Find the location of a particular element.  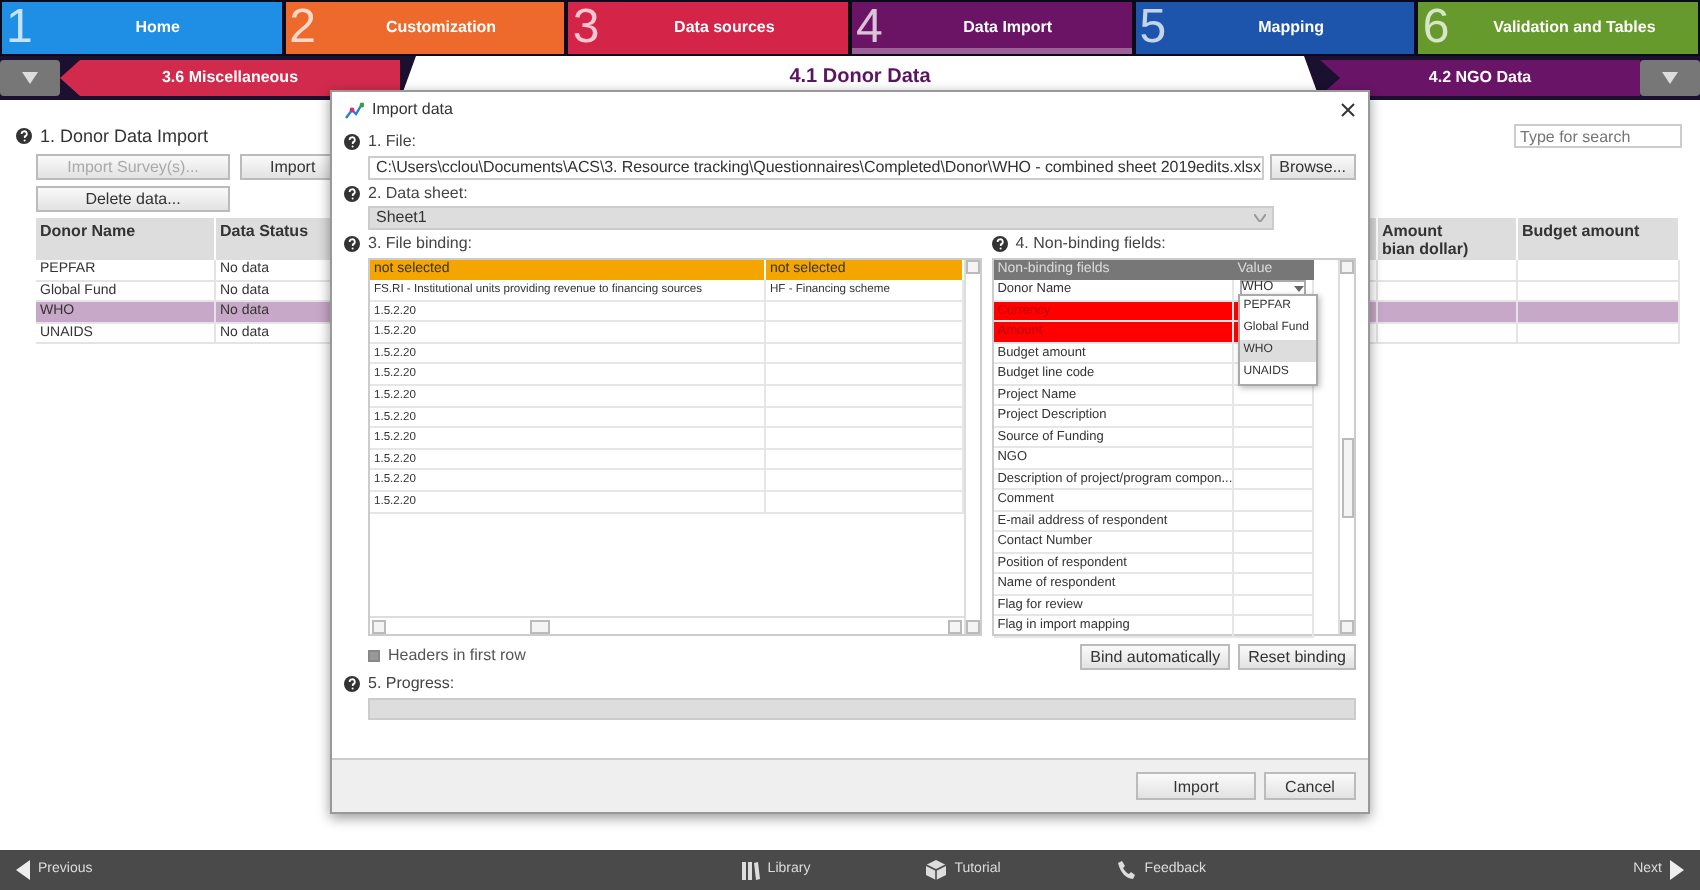

field-label: 1. File: is located at coordinates (392, 142).